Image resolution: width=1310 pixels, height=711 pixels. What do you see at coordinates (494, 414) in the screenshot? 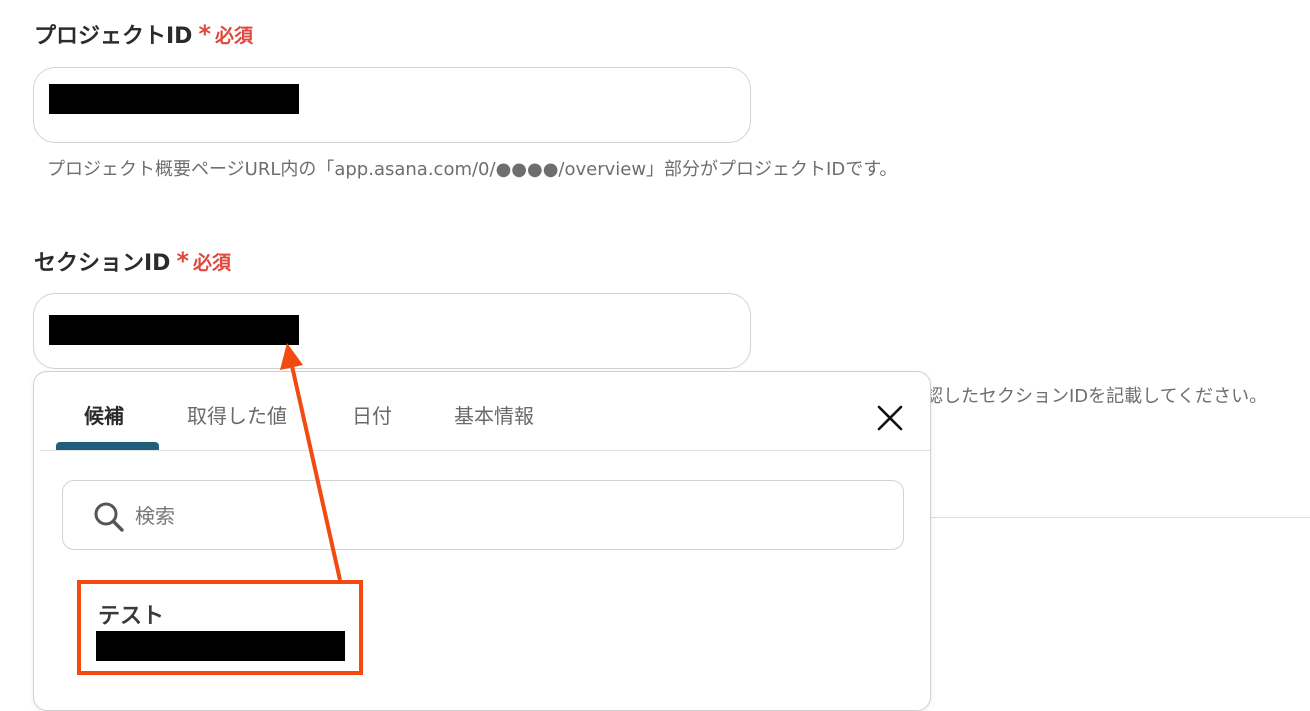
I see `tab-basic-info: 基本情報` at bounding box center [494, 414].